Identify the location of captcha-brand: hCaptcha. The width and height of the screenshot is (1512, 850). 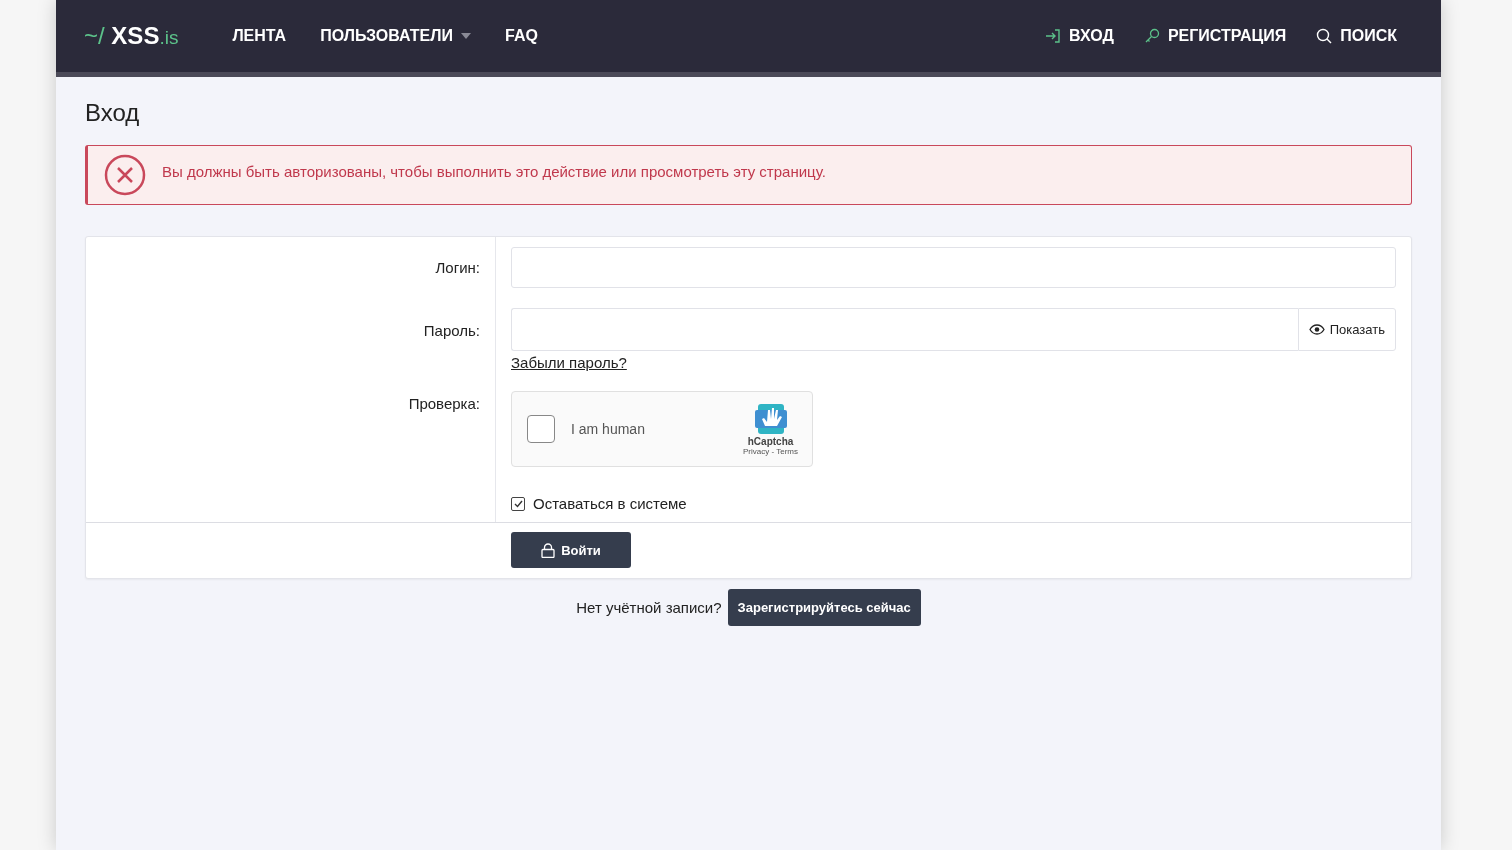
(770, 441).